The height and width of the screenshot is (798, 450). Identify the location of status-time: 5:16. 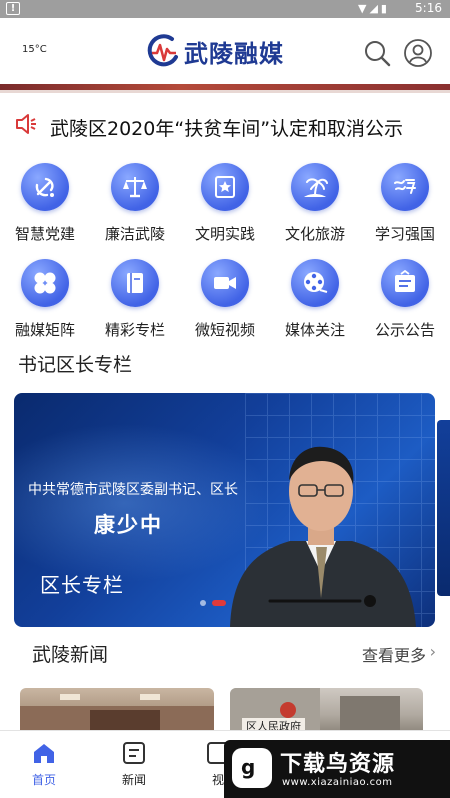
(428, 8).